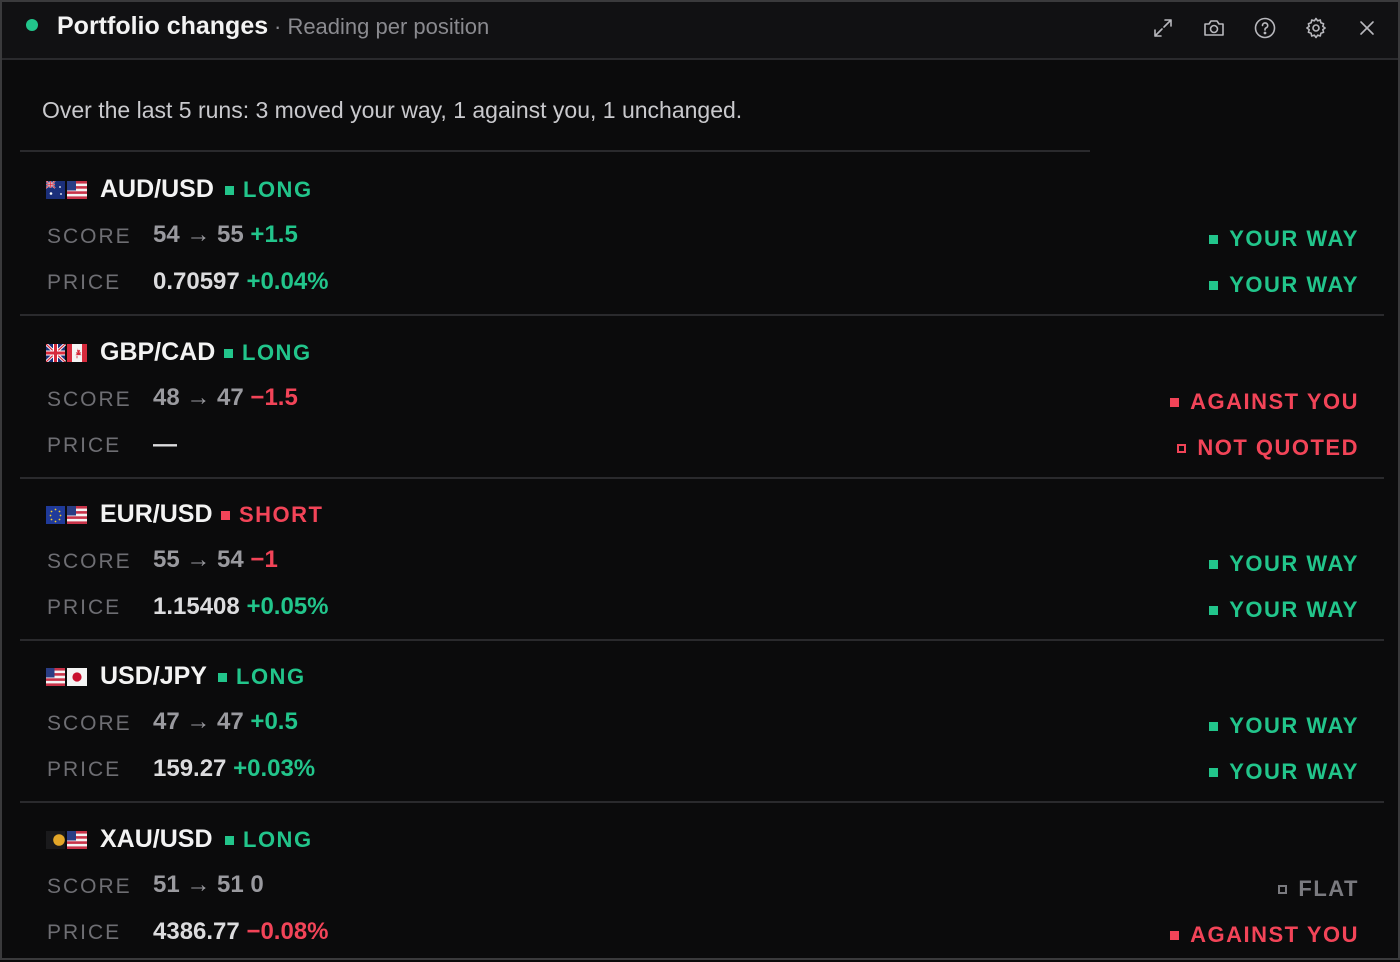  I want to click on price-value: 4386.77 −0.08%, so click(241, 932).